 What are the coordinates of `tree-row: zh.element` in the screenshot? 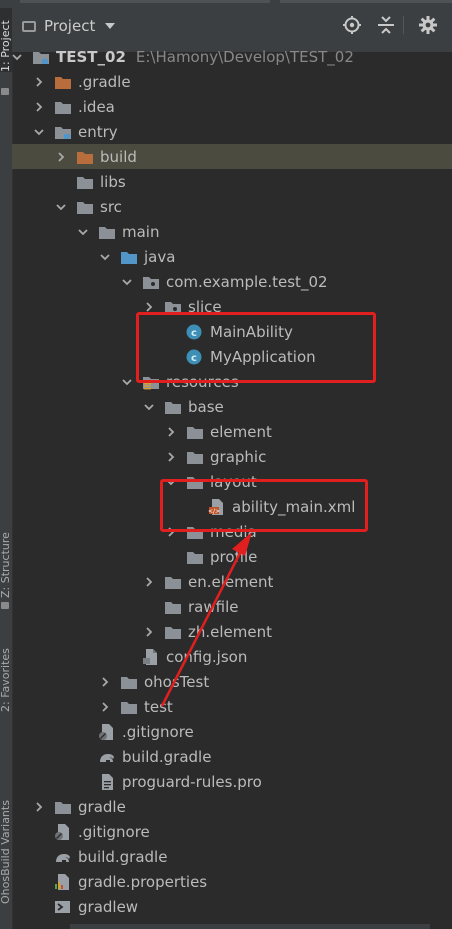 It's located at (232, 631).